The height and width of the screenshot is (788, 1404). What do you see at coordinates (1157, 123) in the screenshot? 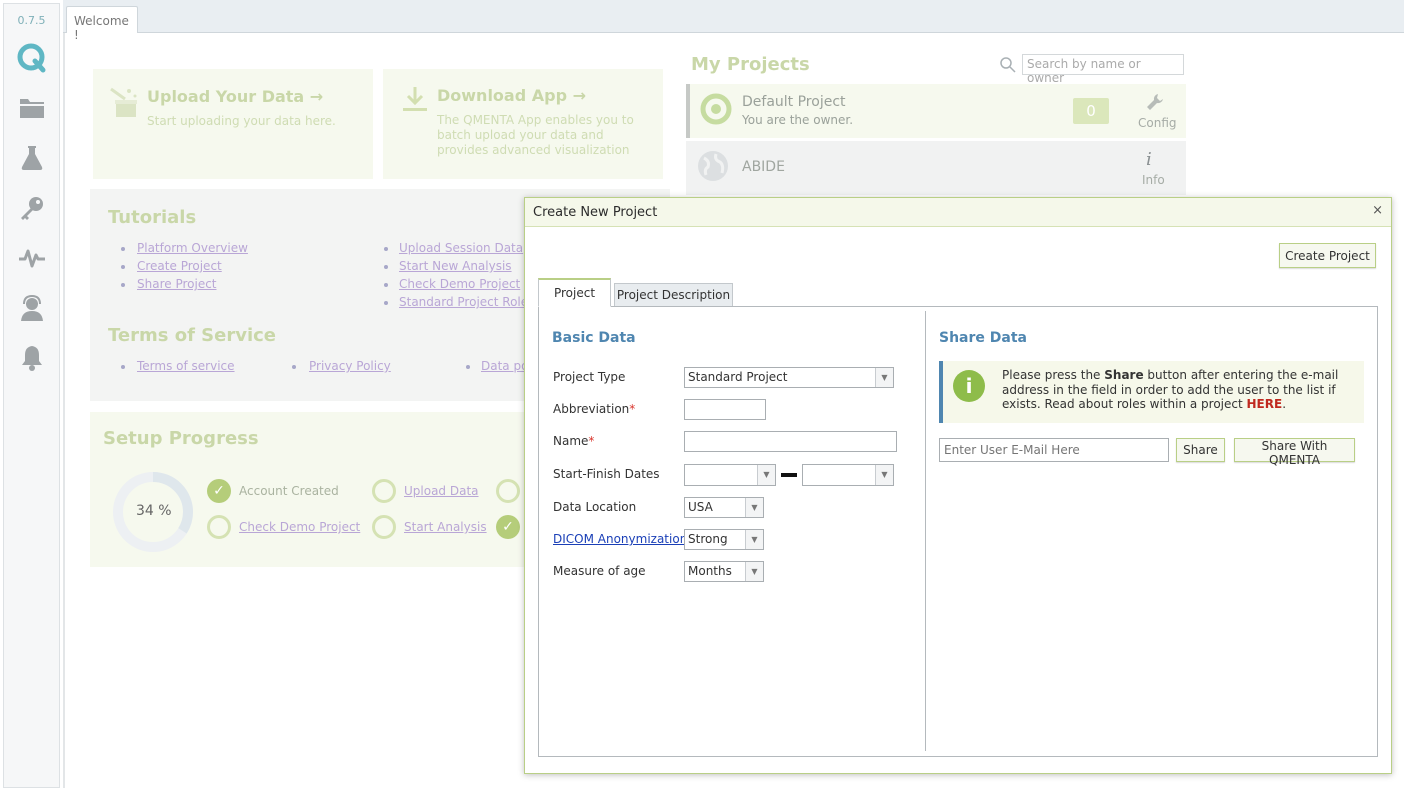
I see `config-link: Config` at bounding box center [1157, 123].